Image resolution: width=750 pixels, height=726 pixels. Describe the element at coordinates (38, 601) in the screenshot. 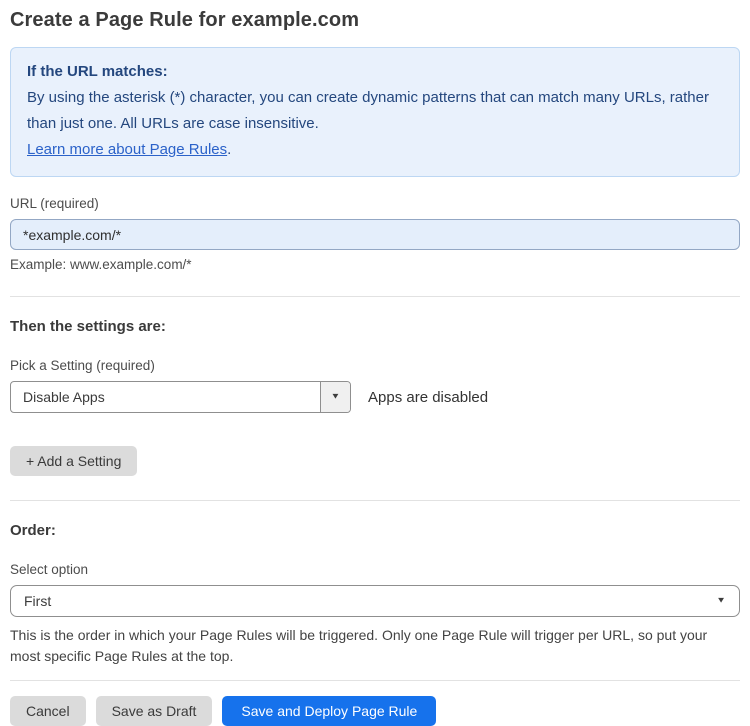

I see `order-select-value: First` at that location.